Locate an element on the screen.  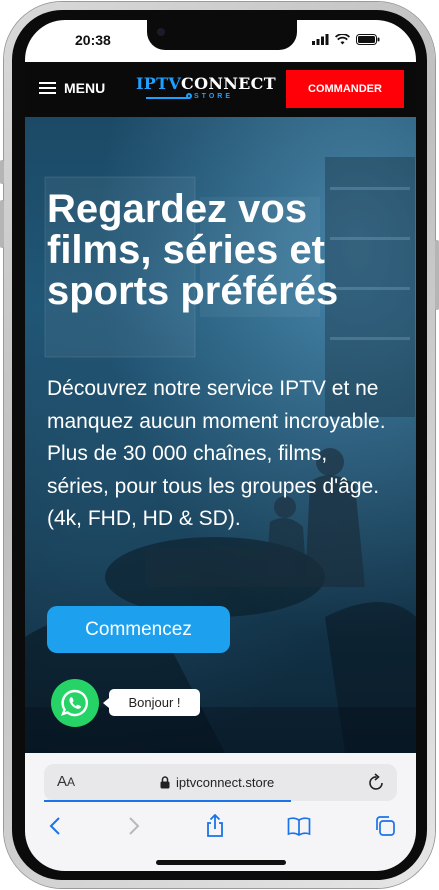
back-icon is located at coordinates (54, 826).